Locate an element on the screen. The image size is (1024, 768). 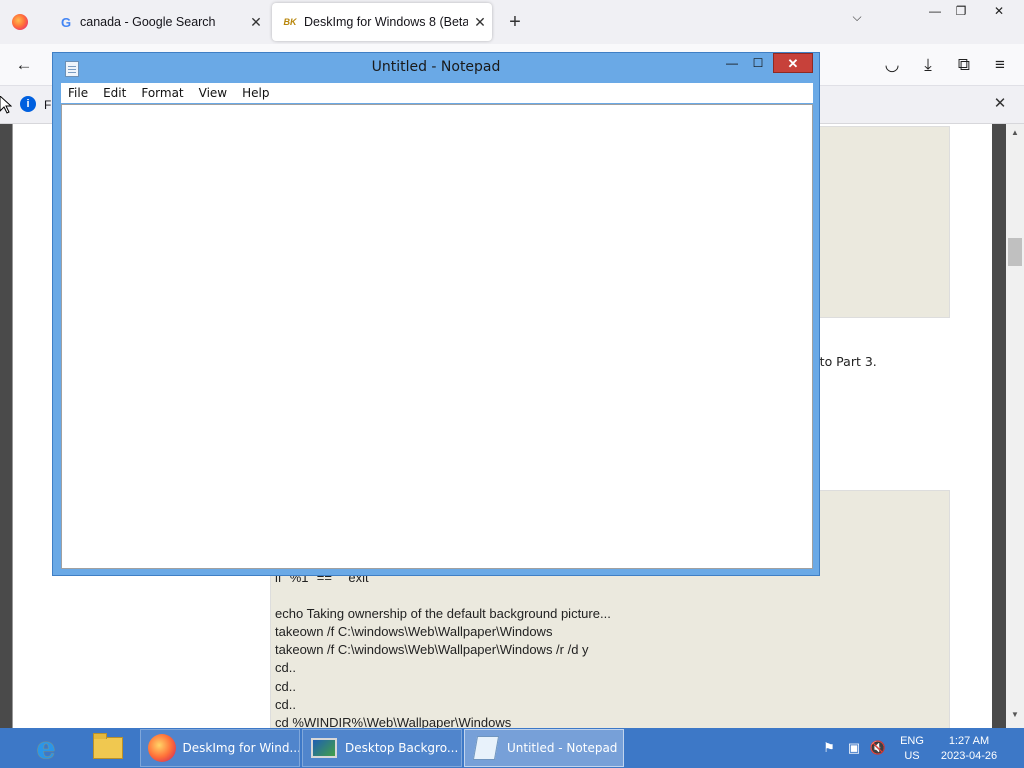
menu-view: View is located at coordinates (213, 93).